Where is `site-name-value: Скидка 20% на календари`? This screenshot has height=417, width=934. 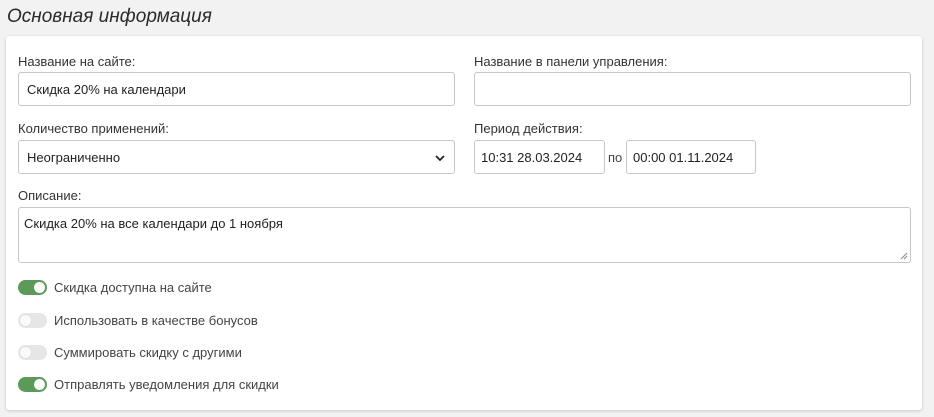 site-name-value: Скидка 20% на календари is located at coordinates (106, 89).